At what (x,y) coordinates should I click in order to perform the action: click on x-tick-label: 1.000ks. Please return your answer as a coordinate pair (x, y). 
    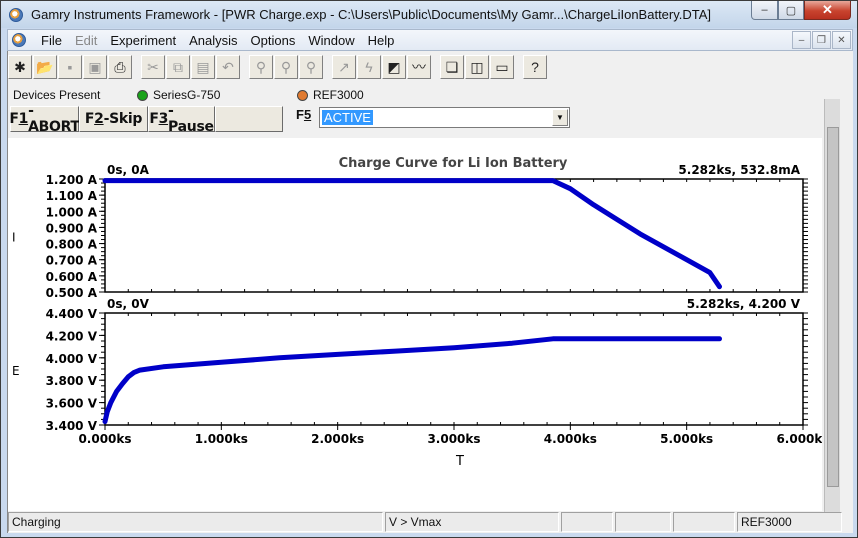
    Looking at the image, I should click on (221, 439).